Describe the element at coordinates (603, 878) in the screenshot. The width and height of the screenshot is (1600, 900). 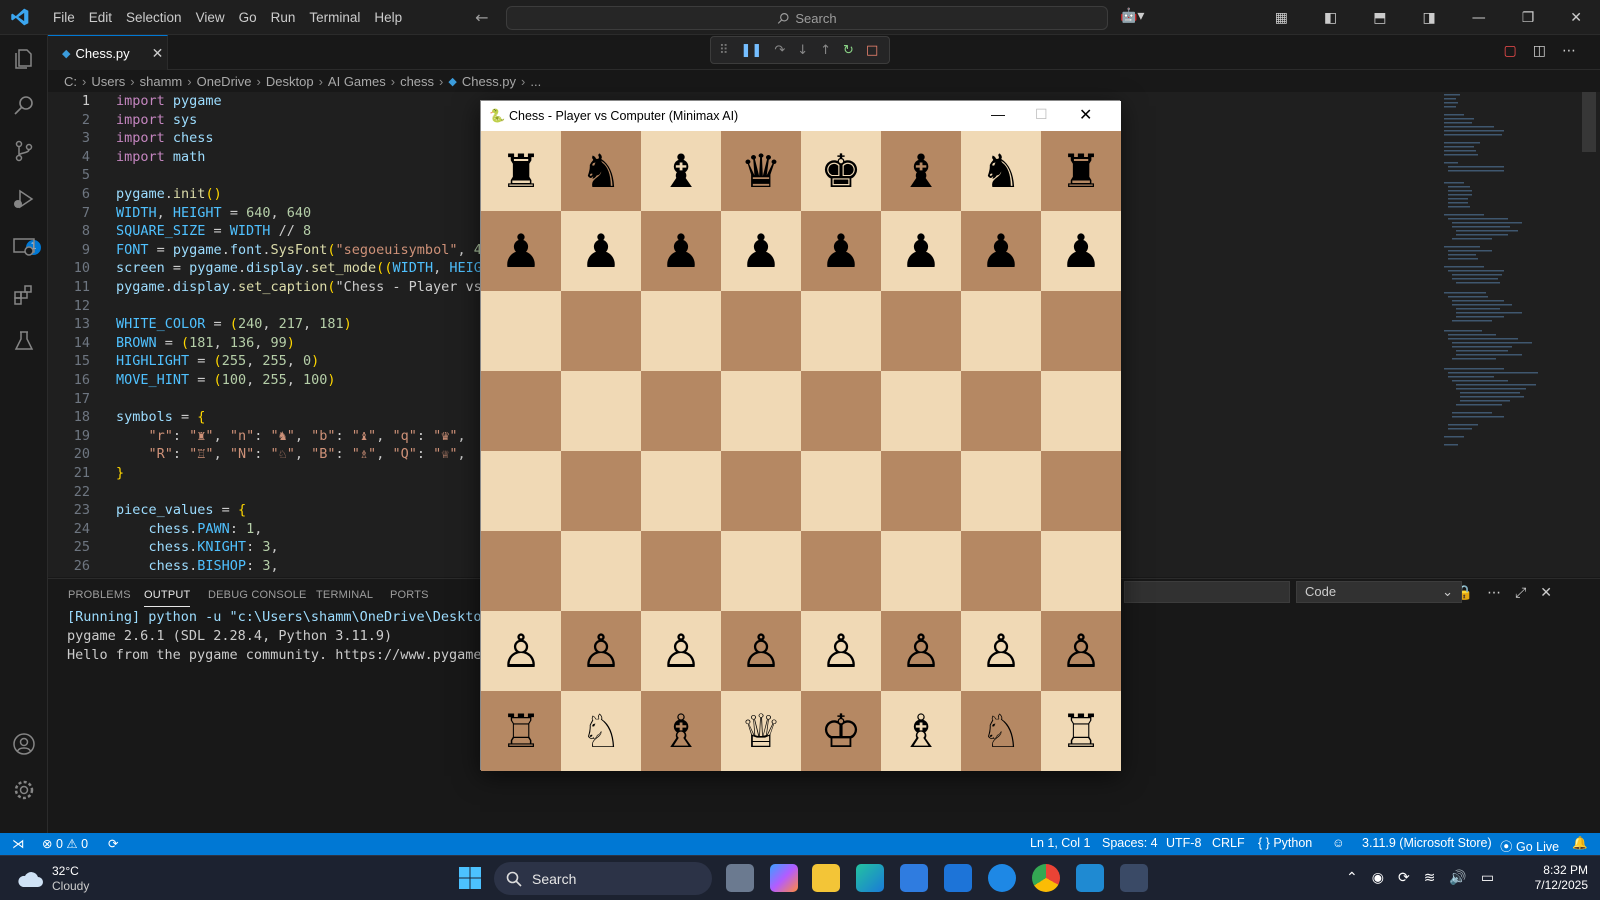
I see `taskbar-search: Search` at that location.